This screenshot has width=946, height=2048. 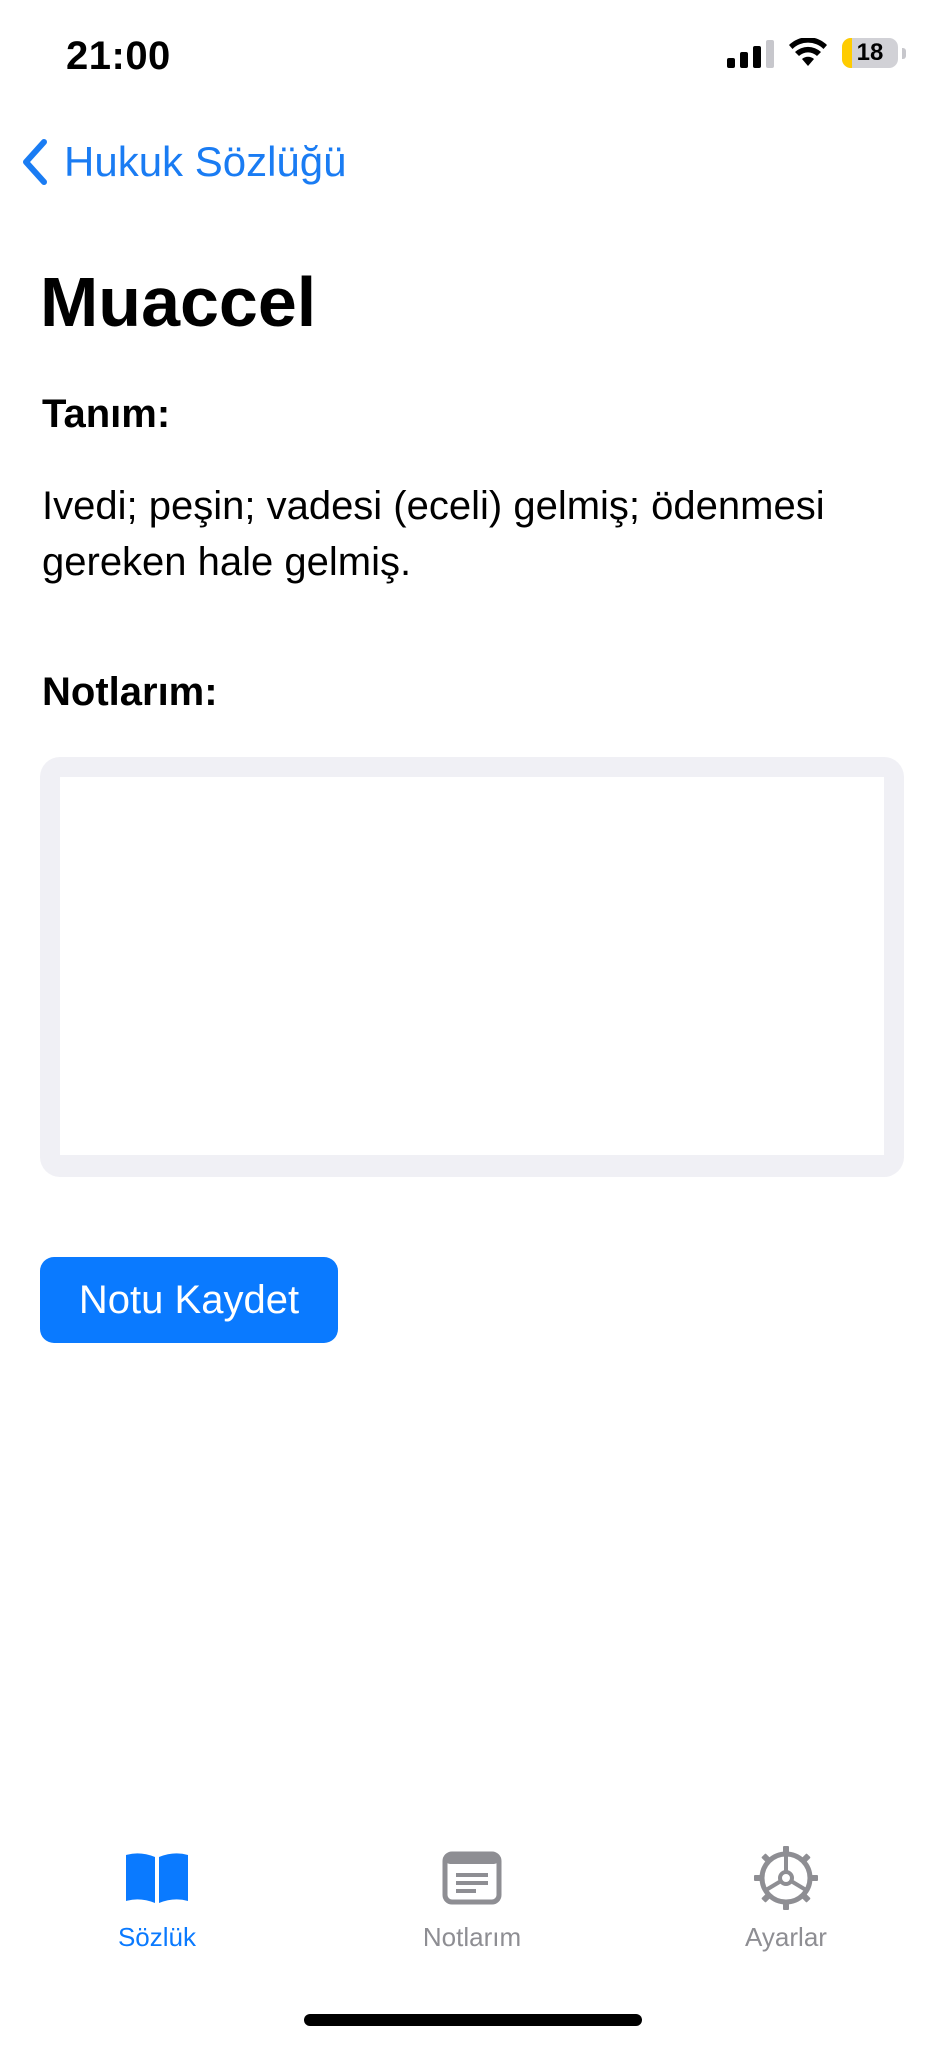 I want to click on wifi-icon, so click(x=808, y=52).